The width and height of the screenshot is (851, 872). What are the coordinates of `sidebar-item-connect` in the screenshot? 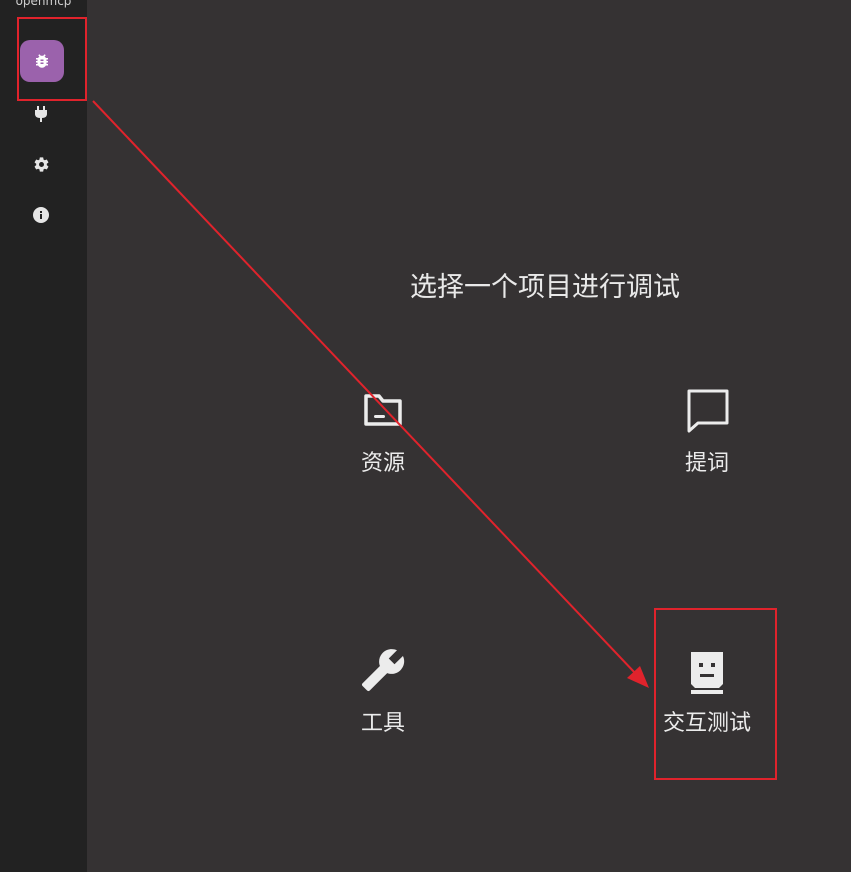 It's located at (41, 114).